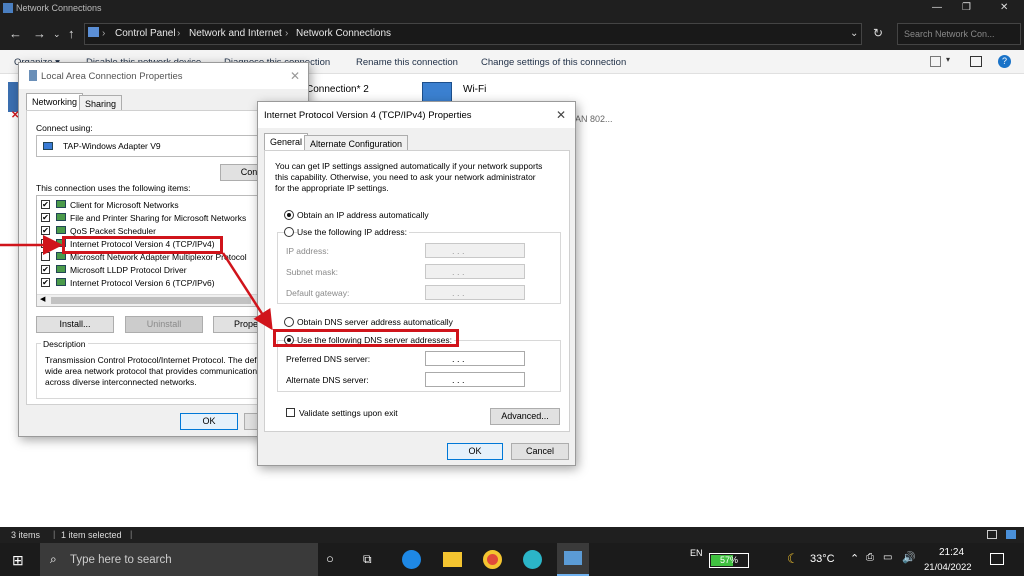  Describe the element at coordinates (53, 559) in the screenshot. I see `search-icon: ⌕` at that location.